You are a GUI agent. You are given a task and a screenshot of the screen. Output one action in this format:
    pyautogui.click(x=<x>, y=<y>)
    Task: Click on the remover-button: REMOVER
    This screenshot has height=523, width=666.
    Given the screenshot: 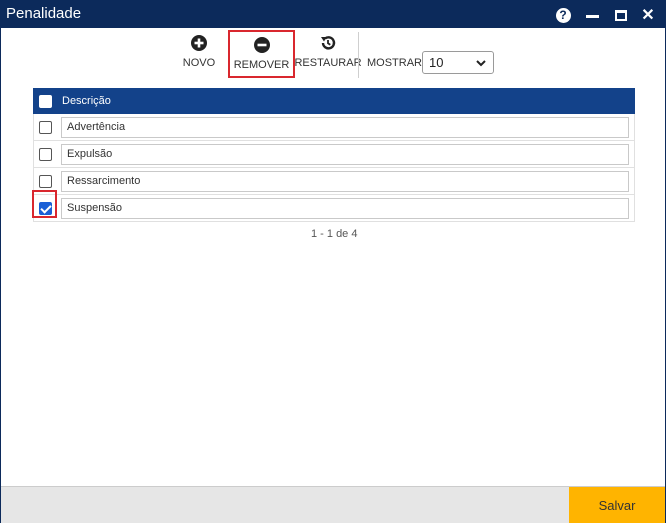 What is the action you would take?
    pyautogui.click(x=261, y=54)
    